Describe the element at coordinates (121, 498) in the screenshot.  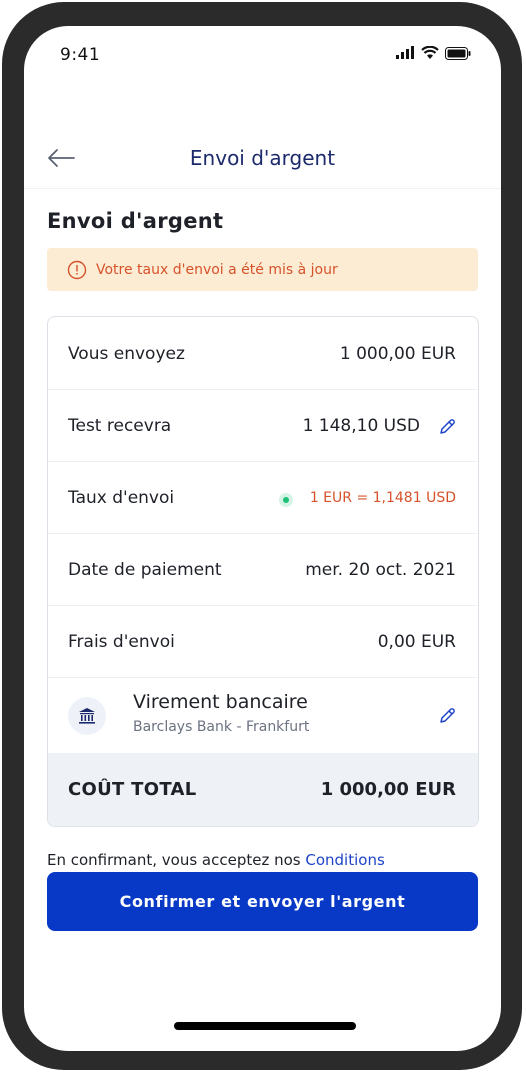
I see `exchange-rate-label: Taux d'envoi` at that location.